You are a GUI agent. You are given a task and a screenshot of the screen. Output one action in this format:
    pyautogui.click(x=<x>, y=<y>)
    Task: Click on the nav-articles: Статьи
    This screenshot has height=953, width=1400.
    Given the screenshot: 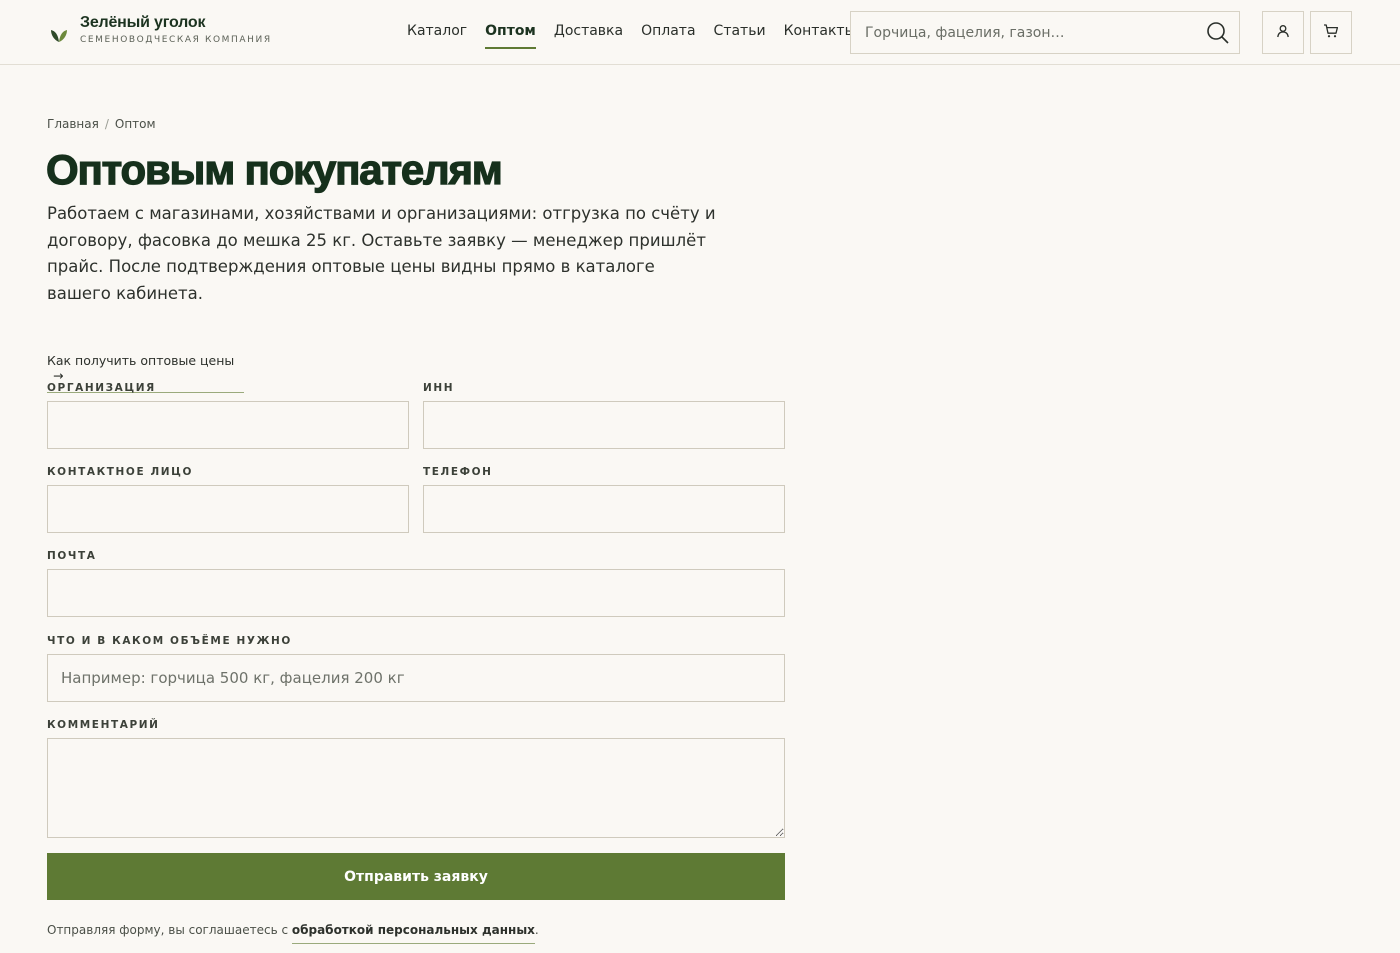 What is the action you would take?
    pyautogui.click(x=740, y=36)
    